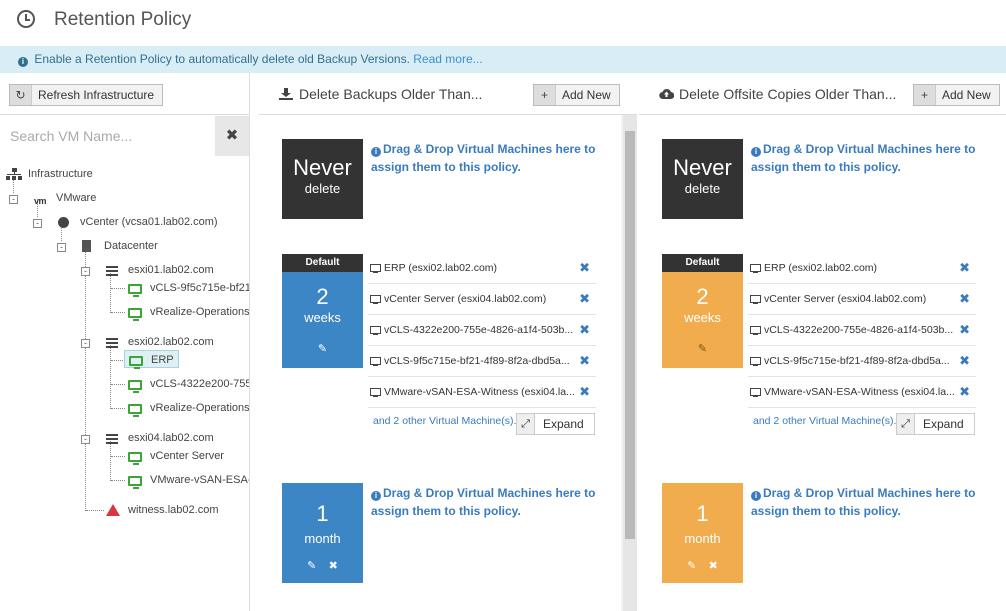 This screenshot has height=611, width=1006. I want to click on download-icon, so click(286, 93).